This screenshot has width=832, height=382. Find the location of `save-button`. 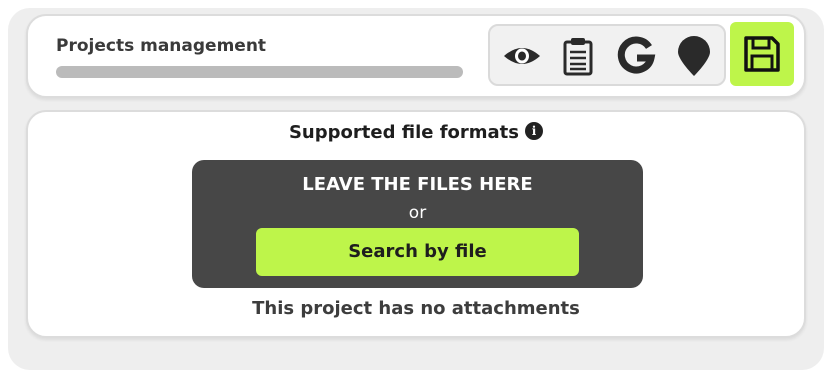

save-button is located at coordinates (762, 54).